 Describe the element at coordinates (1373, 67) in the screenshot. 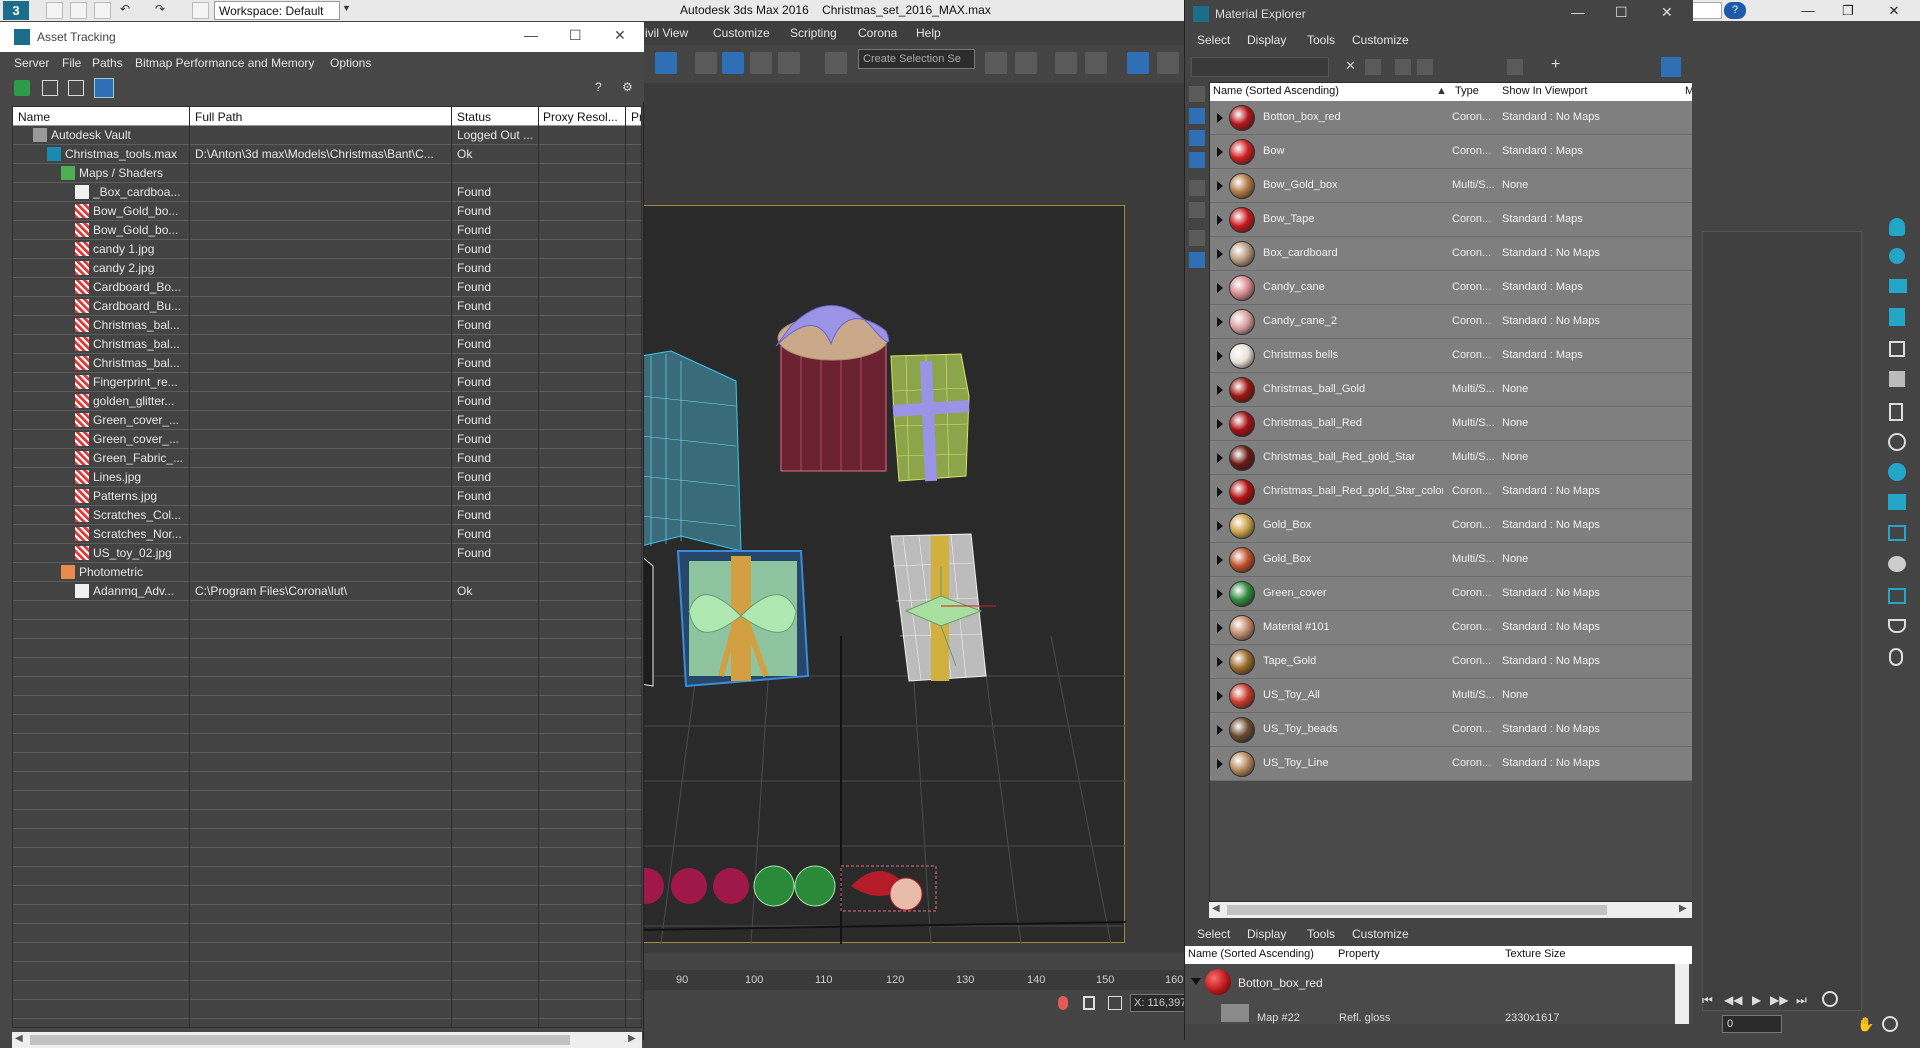

I see `filter-icon` at that location.